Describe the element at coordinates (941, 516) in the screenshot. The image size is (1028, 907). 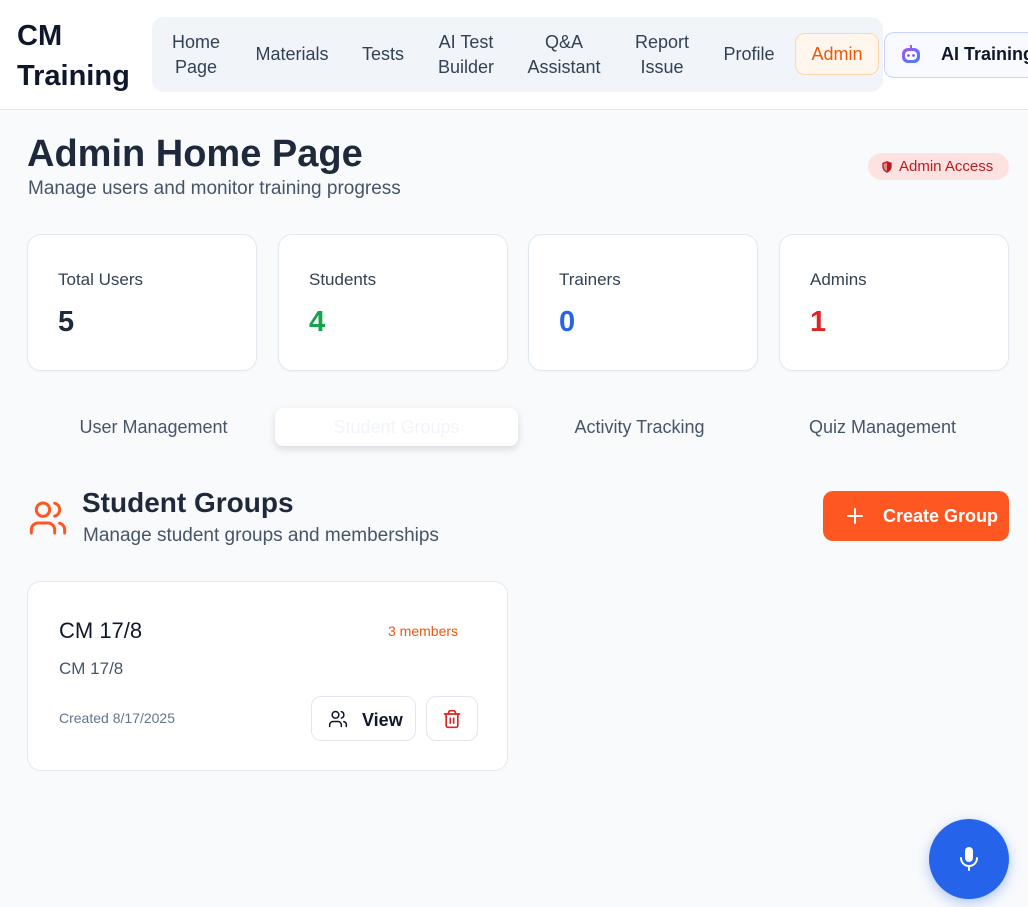
I see `create-group-label: Create Group` at that location.